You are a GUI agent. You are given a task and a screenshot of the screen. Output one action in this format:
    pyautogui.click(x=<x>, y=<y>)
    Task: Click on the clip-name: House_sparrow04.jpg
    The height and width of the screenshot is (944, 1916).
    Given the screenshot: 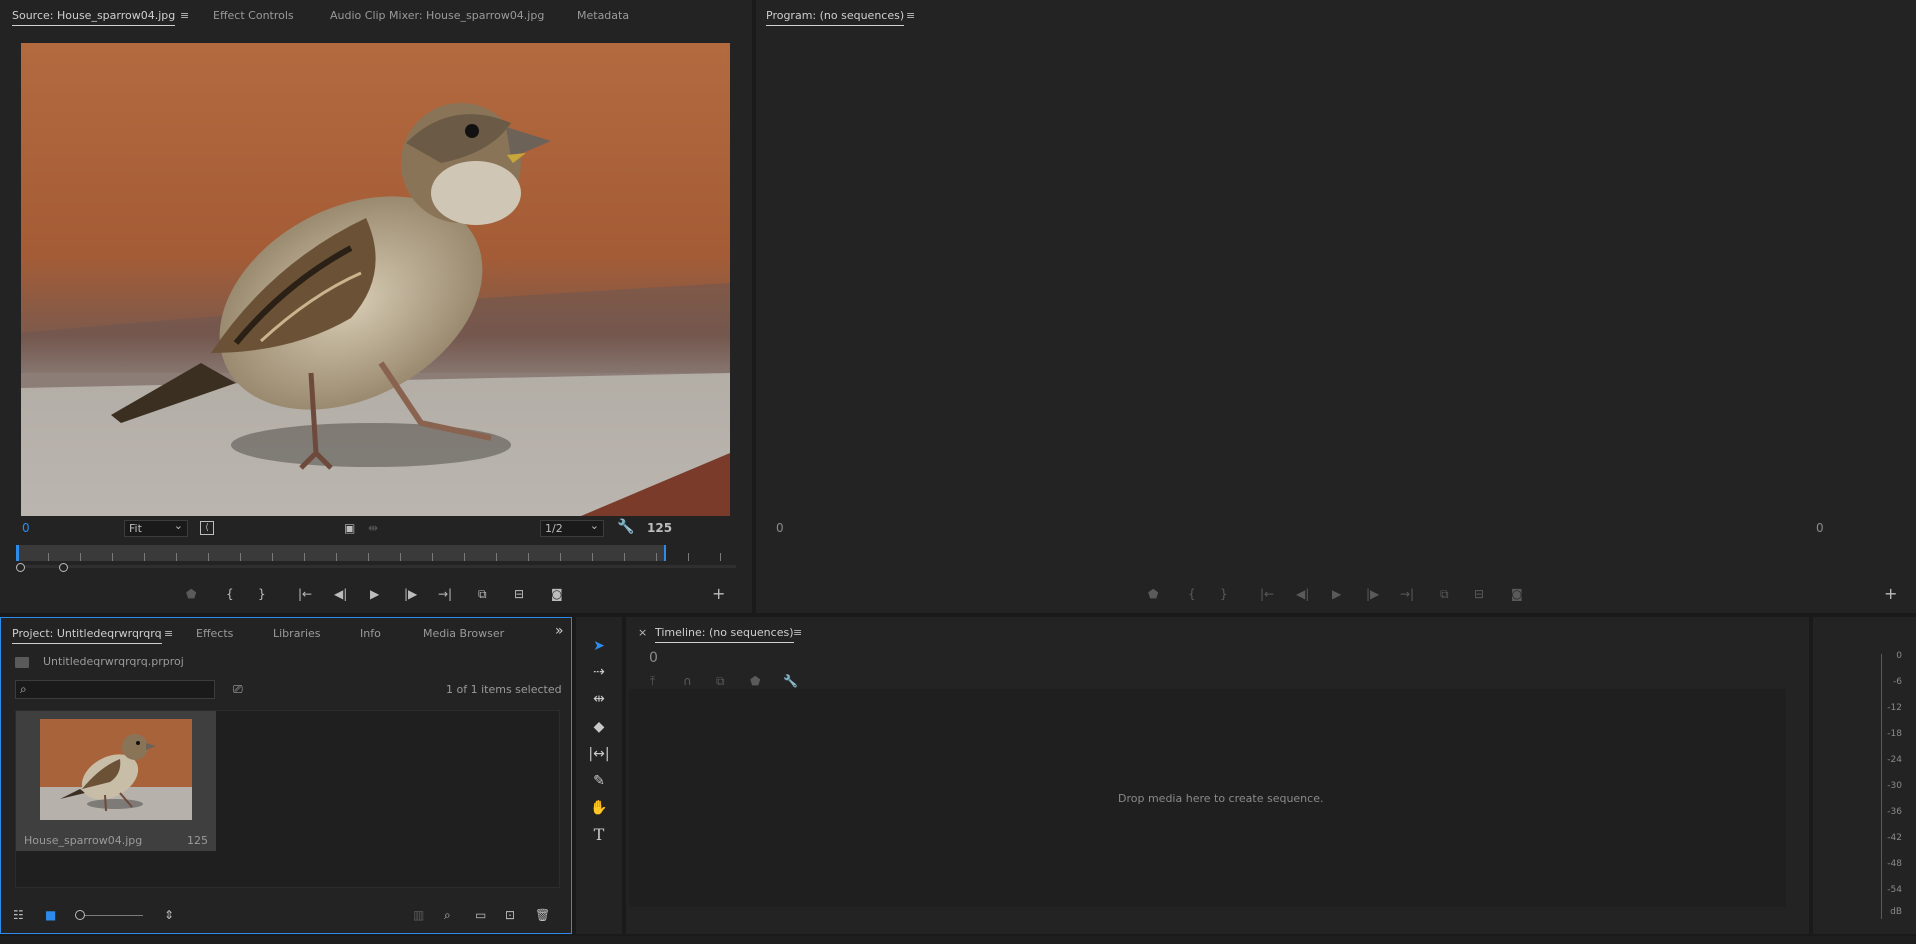 What is the action you would take?
    pyautogui.click(x=83, y=840)
    